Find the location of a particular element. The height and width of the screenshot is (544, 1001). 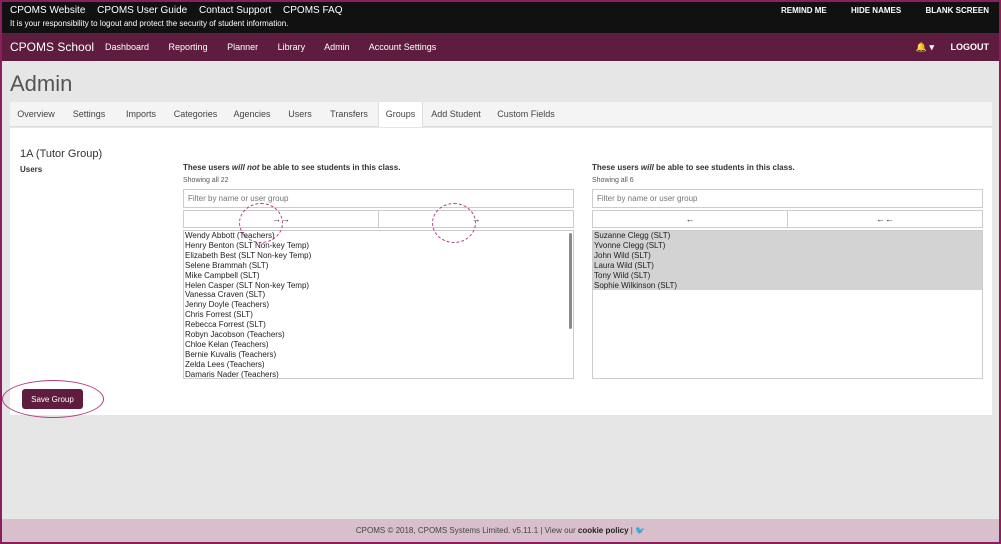

move-selected-right-button: → is located at coordinates (476, 219).